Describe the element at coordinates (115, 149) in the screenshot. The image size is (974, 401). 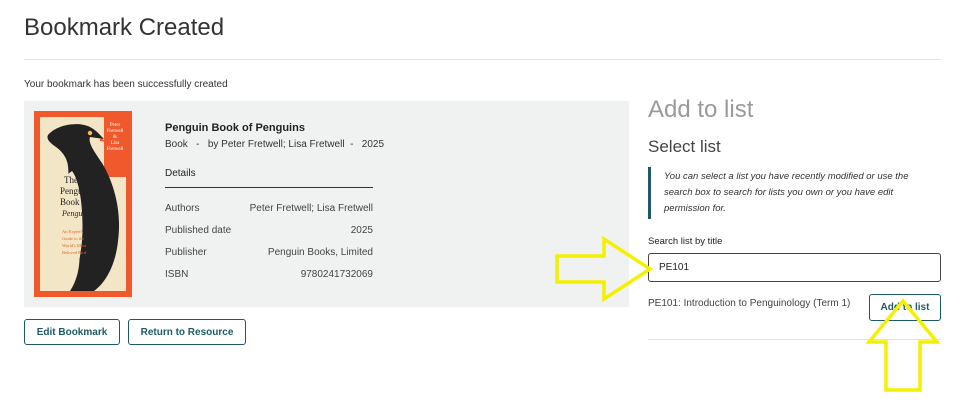
I see `cover-author-line5: Fretwell` at that location.